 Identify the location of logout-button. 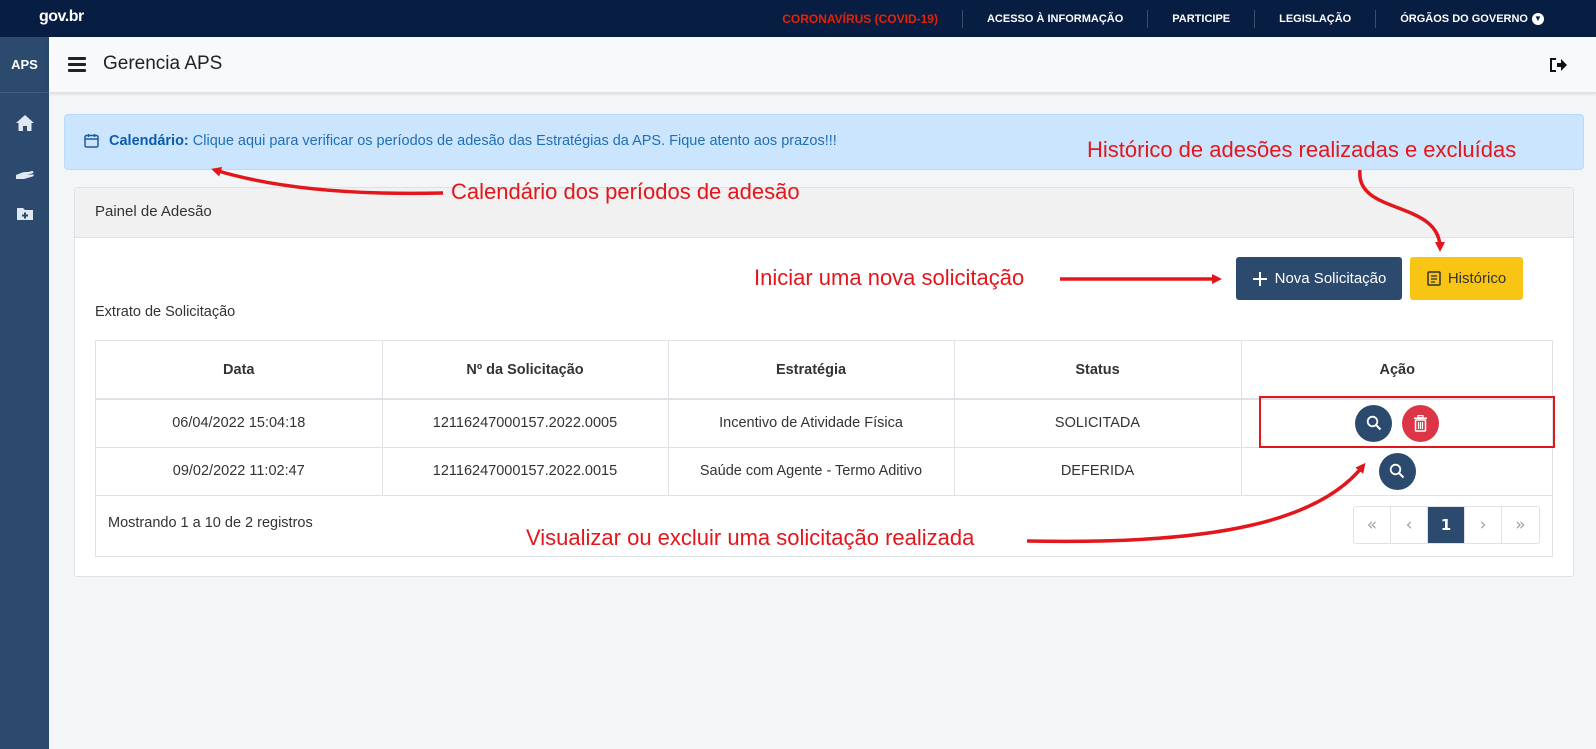
(1558, 67).